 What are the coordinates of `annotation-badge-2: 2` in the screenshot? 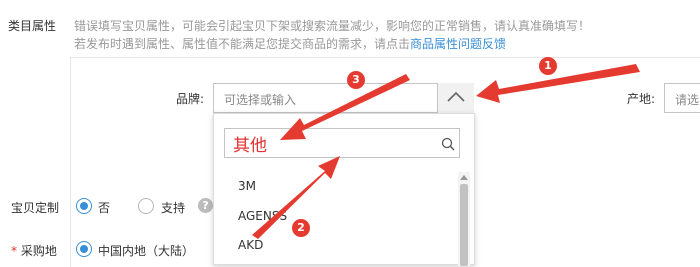 It's located at (301, 228).